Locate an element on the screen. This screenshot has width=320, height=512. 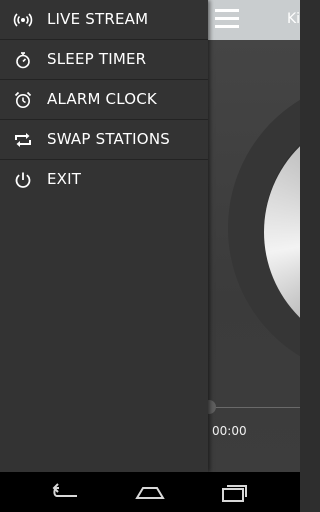
app-title: Ki is located at coordinates (293, 19).